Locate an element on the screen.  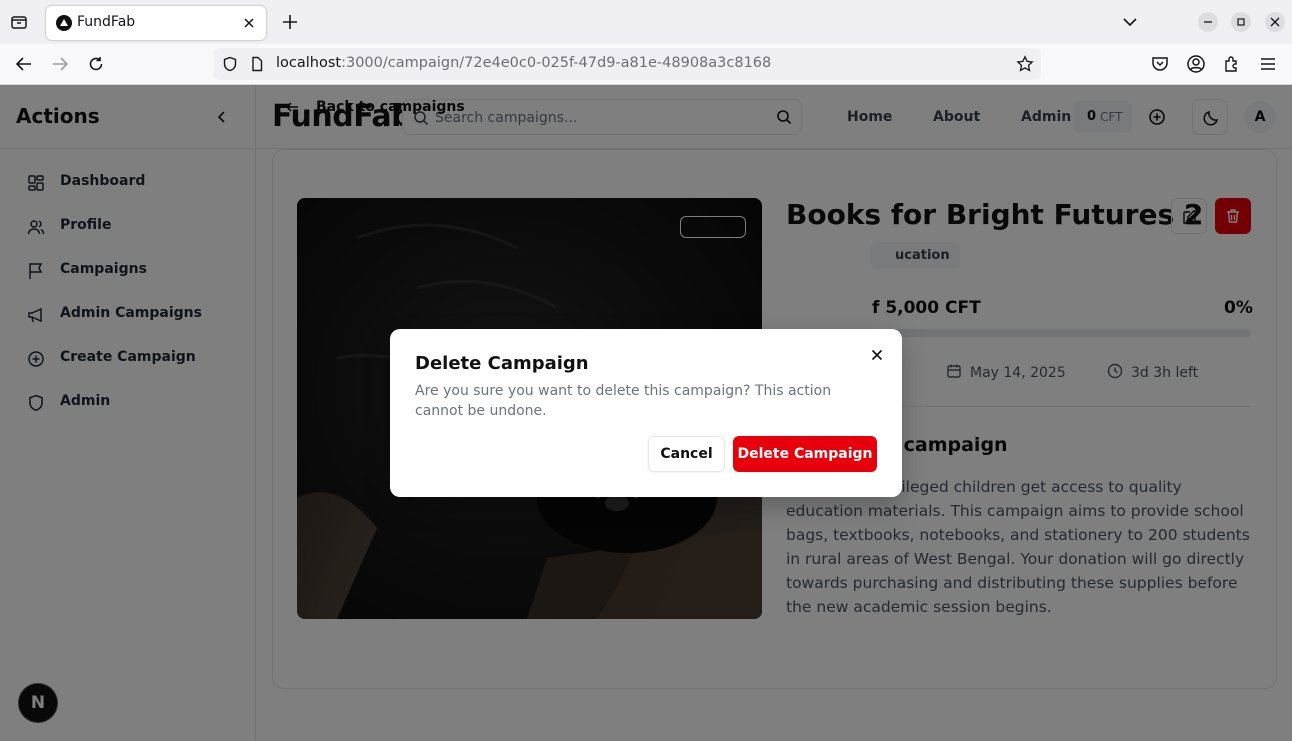
close-window-button is located at coordinates (1275, 22).